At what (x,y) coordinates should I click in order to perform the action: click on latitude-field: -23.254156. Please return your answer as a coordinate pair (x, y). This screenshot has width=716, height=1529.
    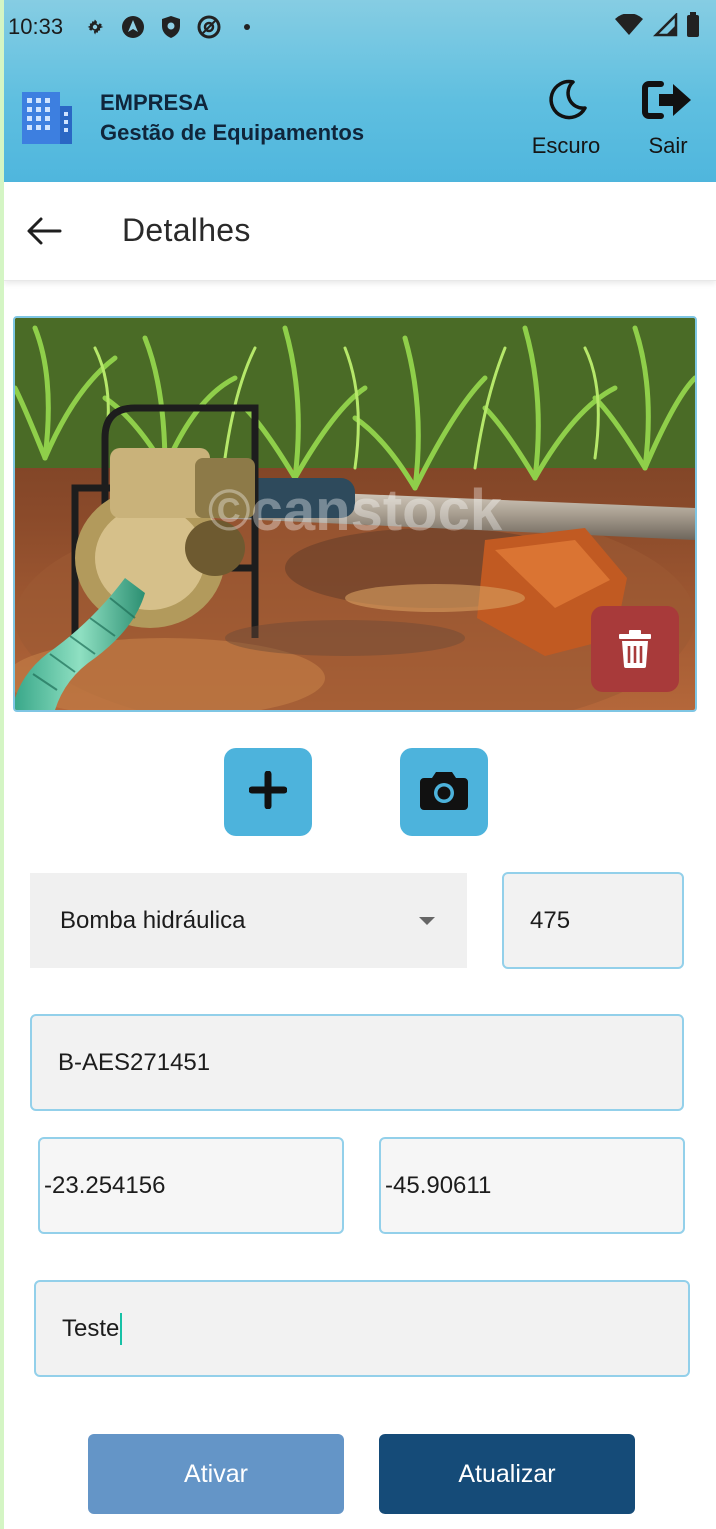
    Looking at the image, I should click on (191, 1185).